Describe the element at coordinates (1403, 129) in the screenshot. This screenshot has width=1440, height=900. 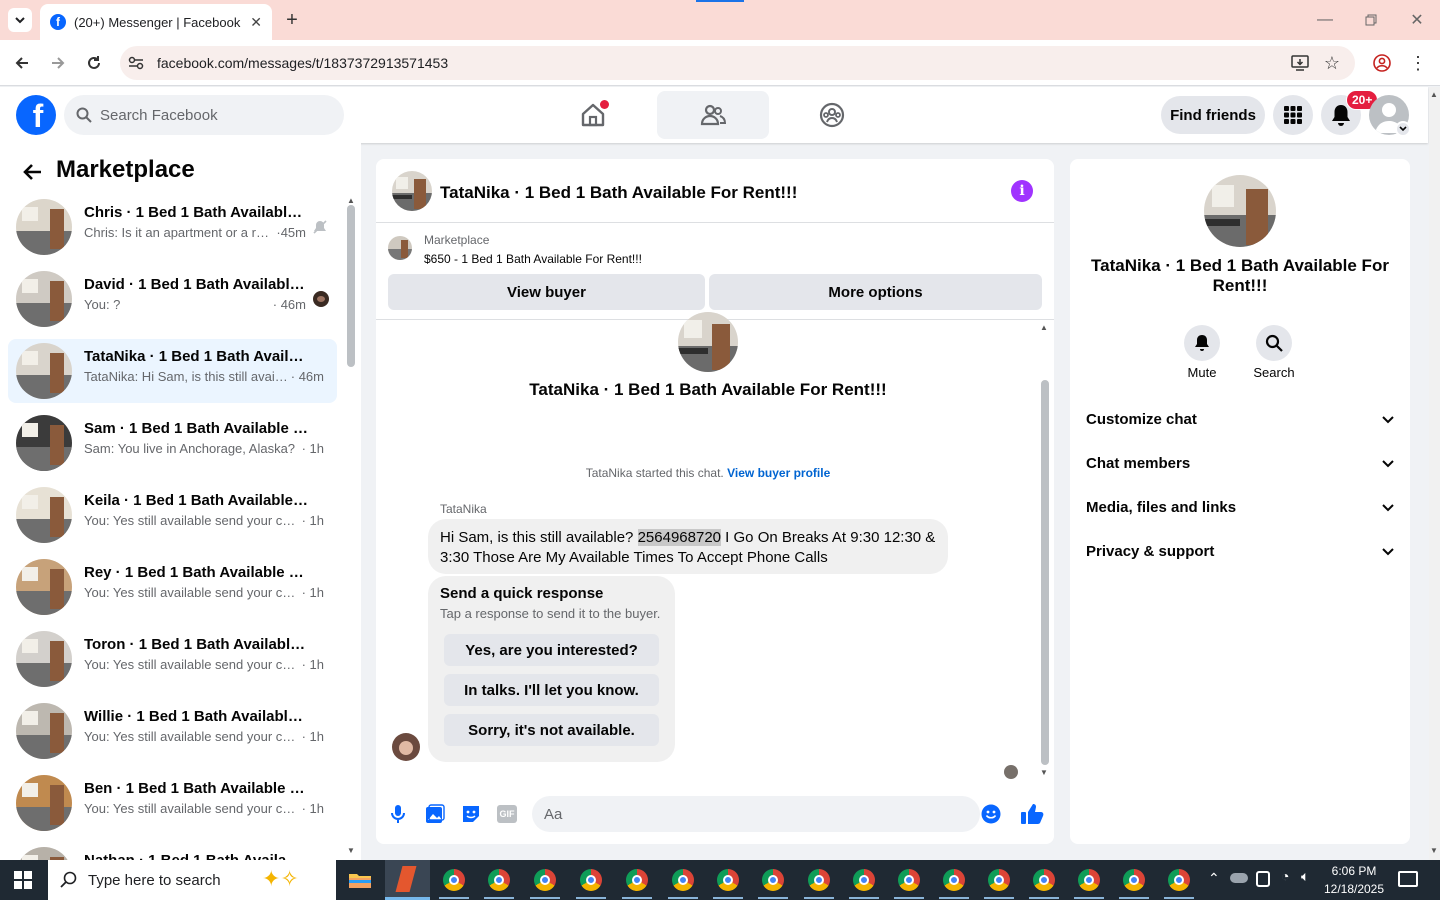
I see `account-chevron-icon` at that location.